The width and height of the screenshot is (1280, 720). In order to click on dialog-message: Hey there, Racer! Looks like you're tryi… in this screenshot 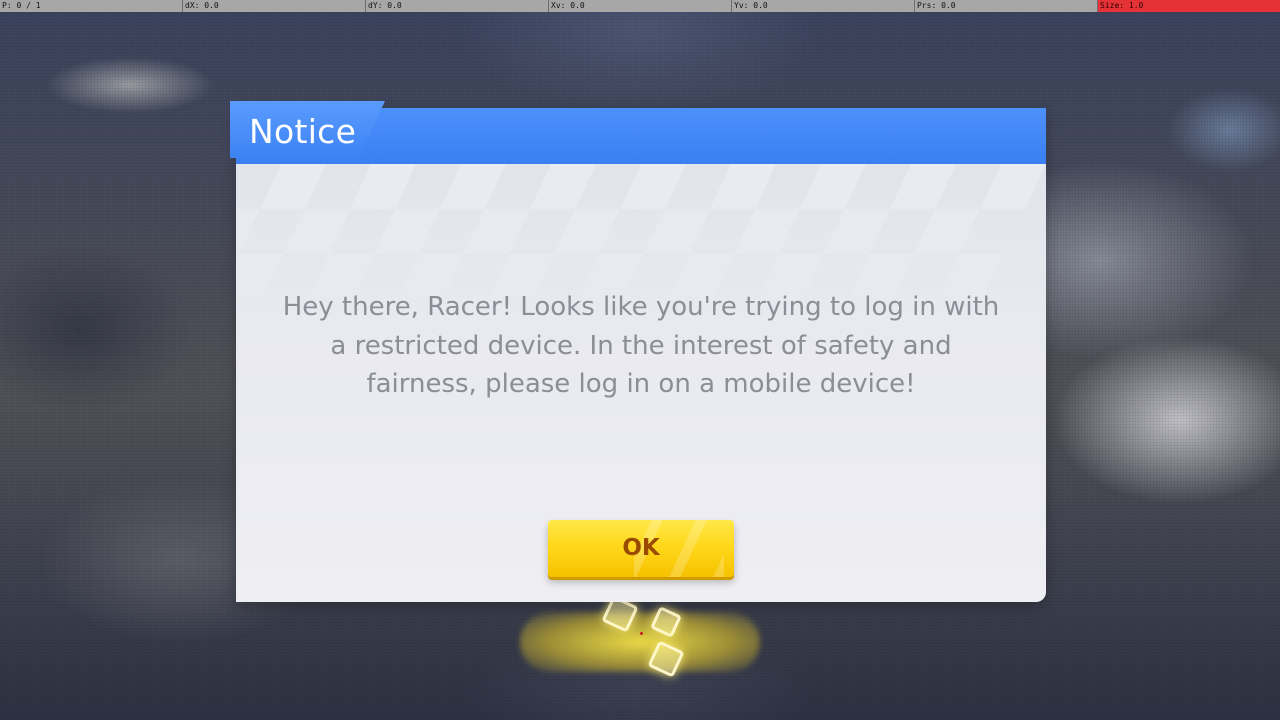, I will do `click(641, 345)`.